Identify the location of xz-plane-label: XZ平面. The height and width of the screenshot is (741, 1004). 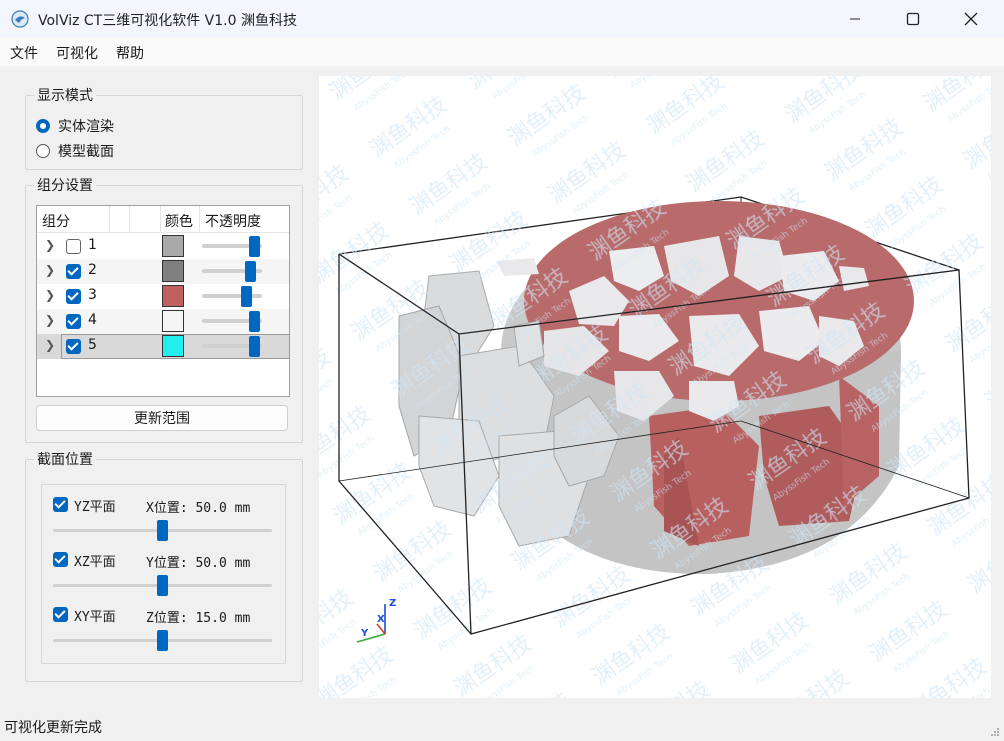
(95, 562).